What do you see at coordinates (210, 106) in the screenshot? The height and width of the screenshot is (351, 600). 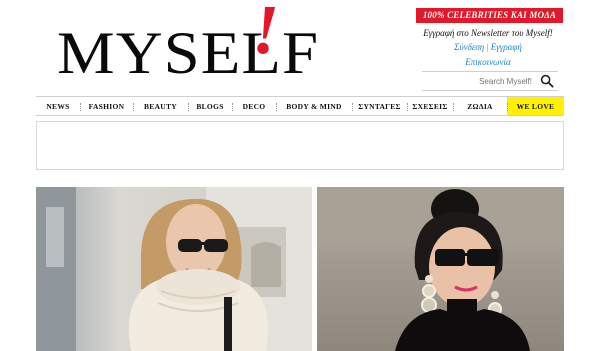 I see `nav-item-blogs: BLOGS` at bounding box center [210, 106].